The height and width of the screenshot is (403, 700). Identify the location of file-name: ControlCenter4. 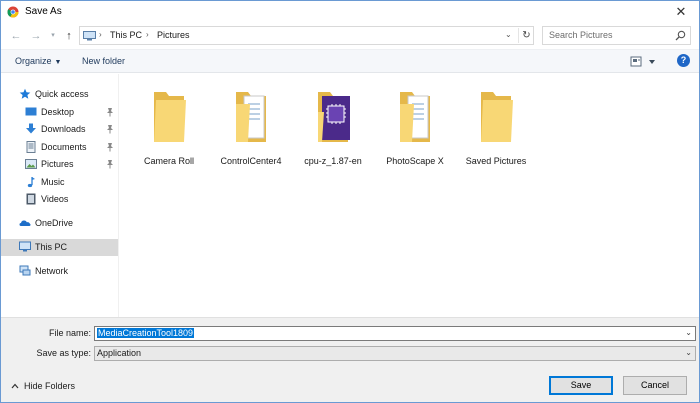
(251, 161).